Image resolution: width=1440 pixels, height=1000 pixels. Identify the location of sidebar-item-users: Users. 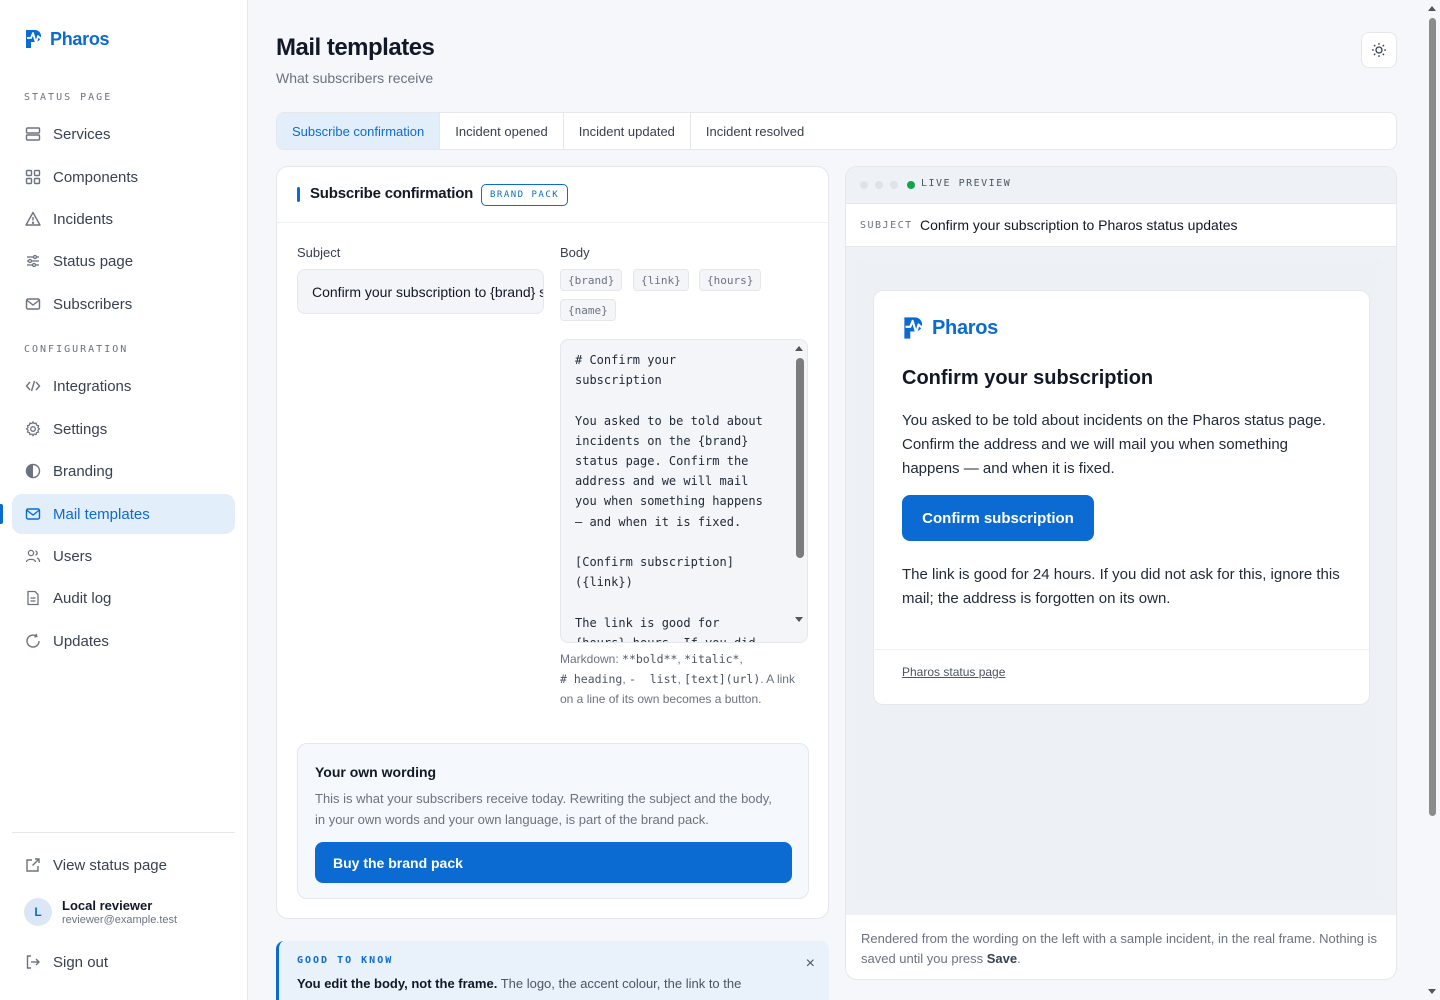
(123, 556).